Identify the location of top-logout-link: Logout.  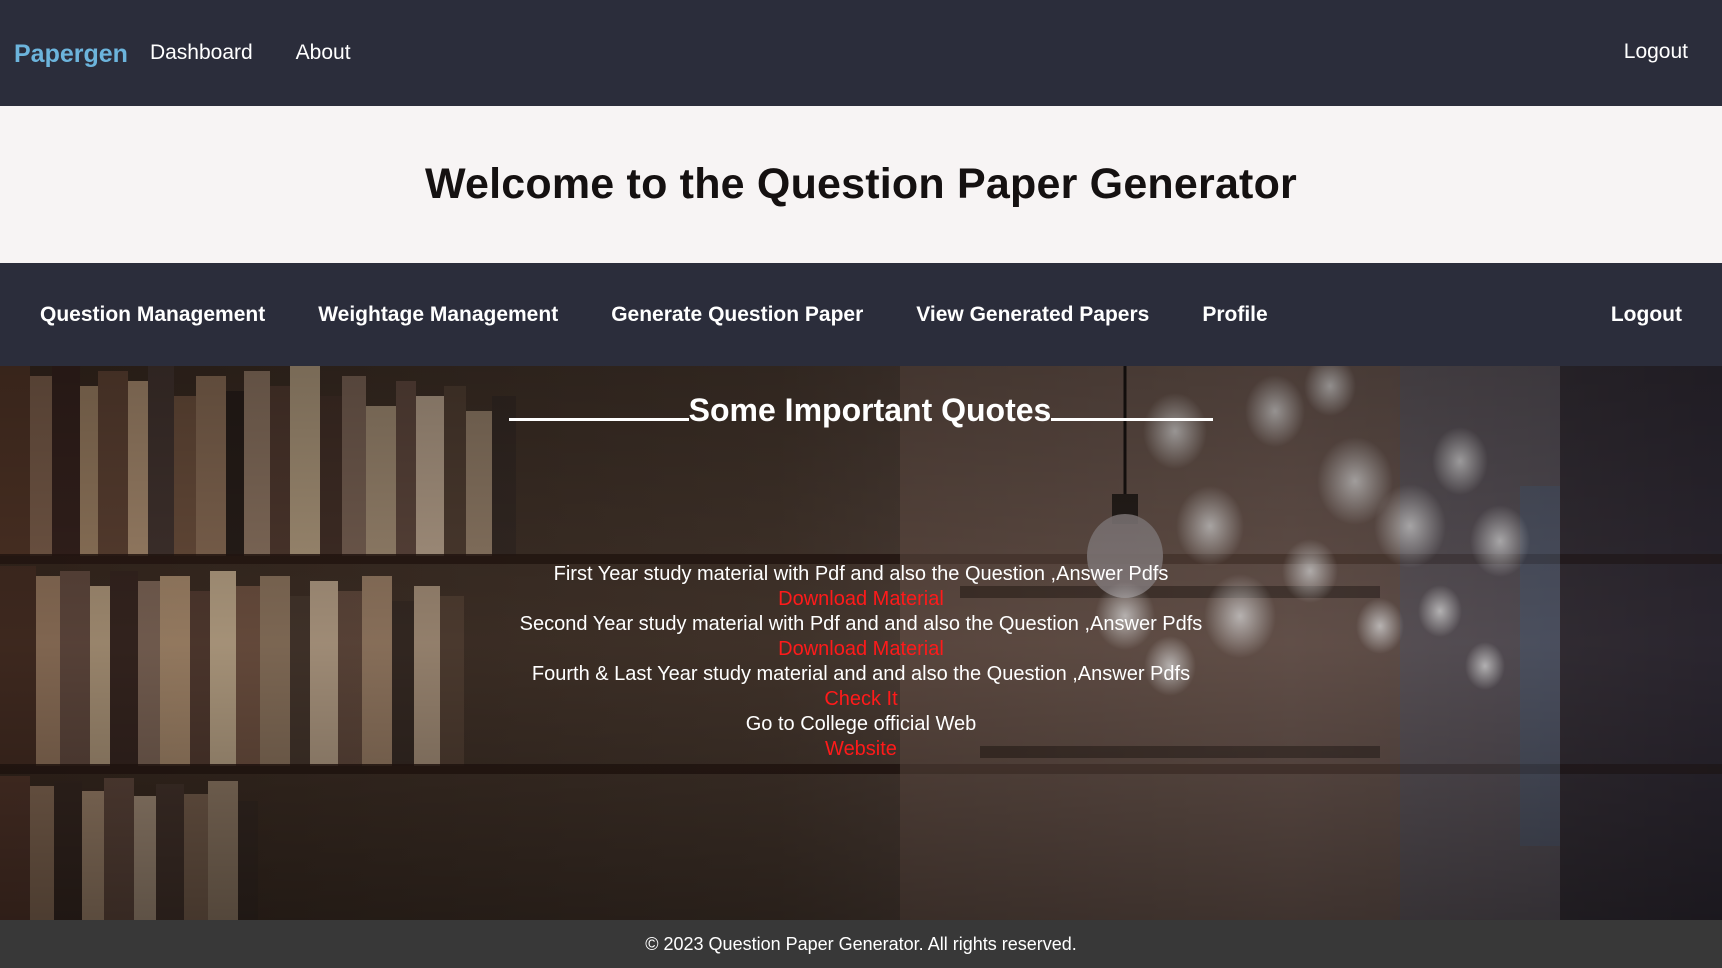
(1656, 52).